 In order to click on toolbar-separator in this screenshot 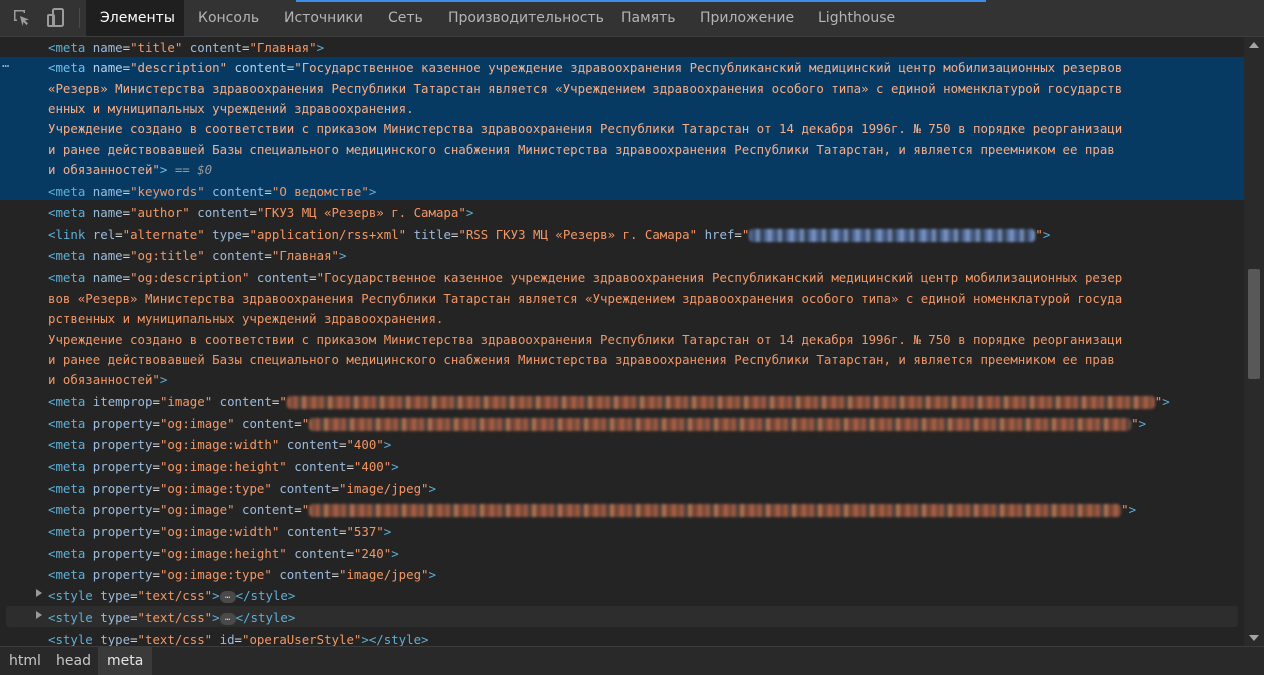, I will do `click(79, 18)`.